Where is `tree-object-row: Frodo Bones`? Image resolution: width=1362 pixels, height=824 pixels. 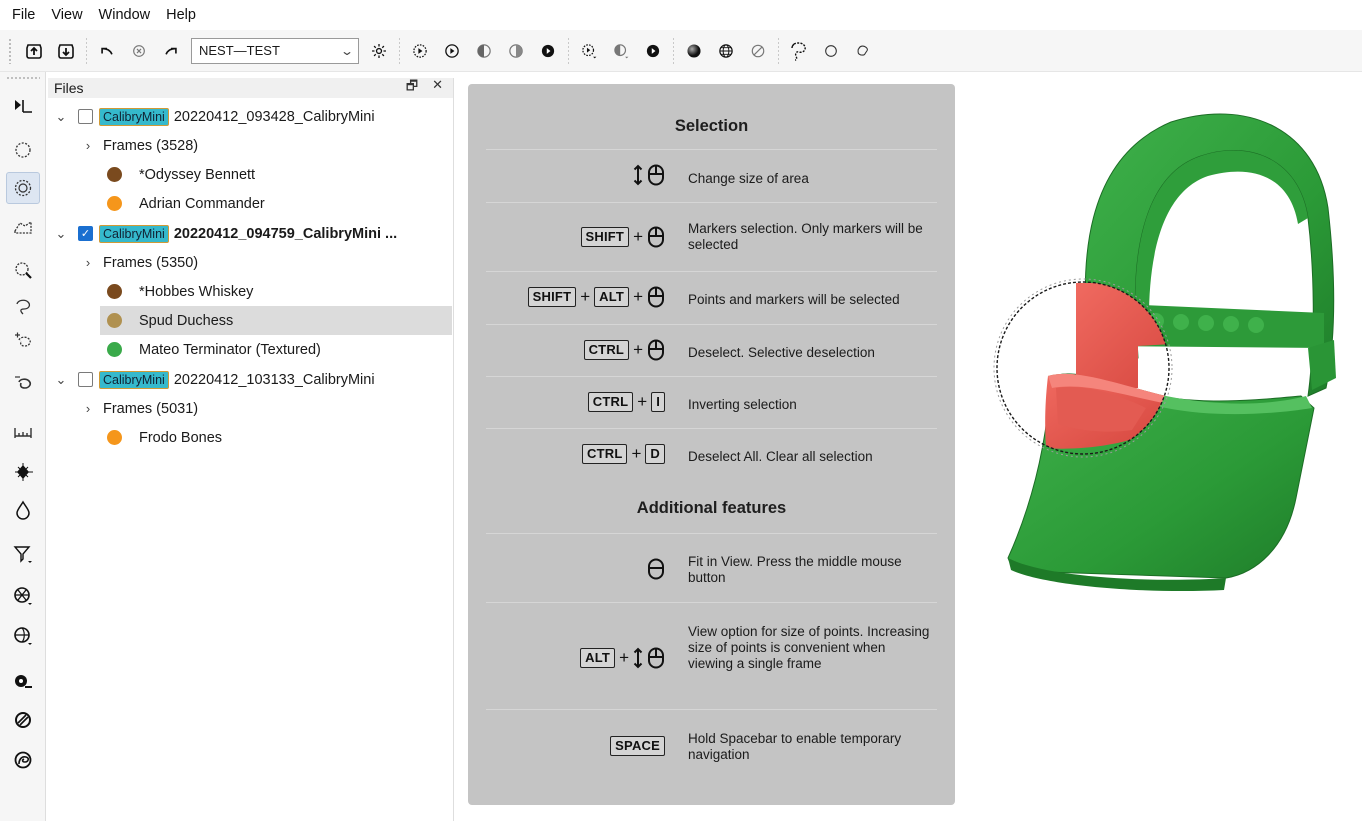
tree-object-row: Frodo Bones is located at coordinates (250, 437).